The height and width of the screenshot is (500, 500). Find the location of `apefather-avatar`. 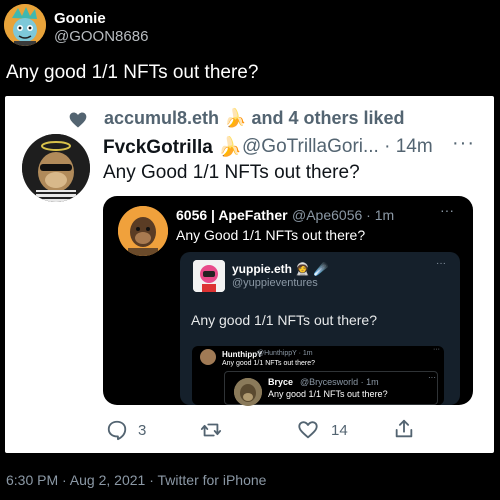

apefather-avatar is located at coordinates (143, 231).